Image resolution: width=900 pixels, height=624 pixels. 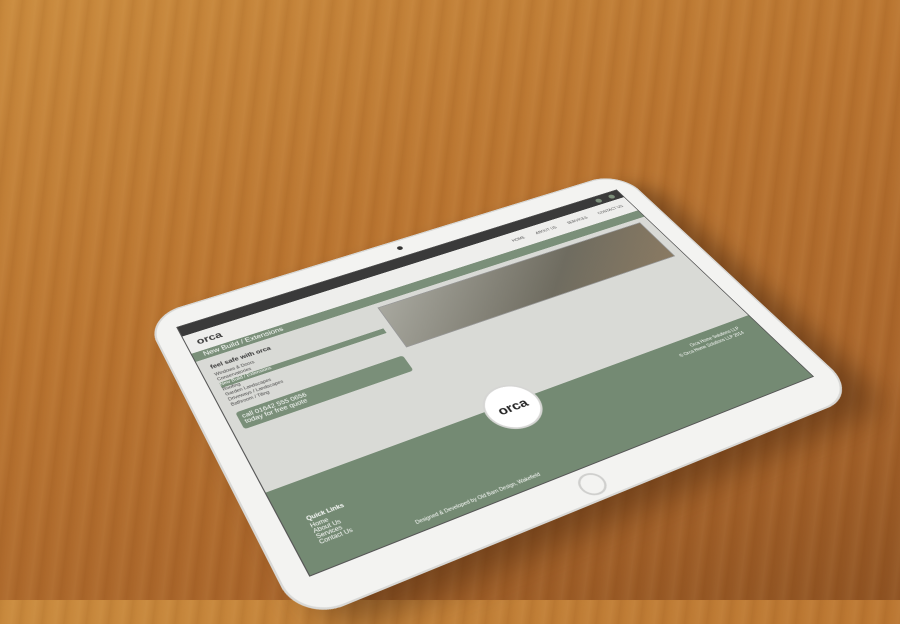 What do you see at coordinates (512, 407) in the screenshot?
I see `footer-logo-badge: orca` at bounding box center [512, 407].